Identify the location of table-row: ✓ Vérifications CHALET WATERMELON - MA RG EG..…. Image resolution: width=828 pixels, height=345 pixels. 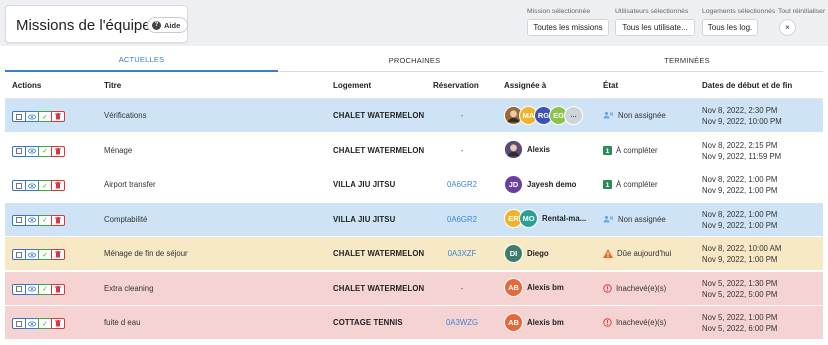
(414, 116).